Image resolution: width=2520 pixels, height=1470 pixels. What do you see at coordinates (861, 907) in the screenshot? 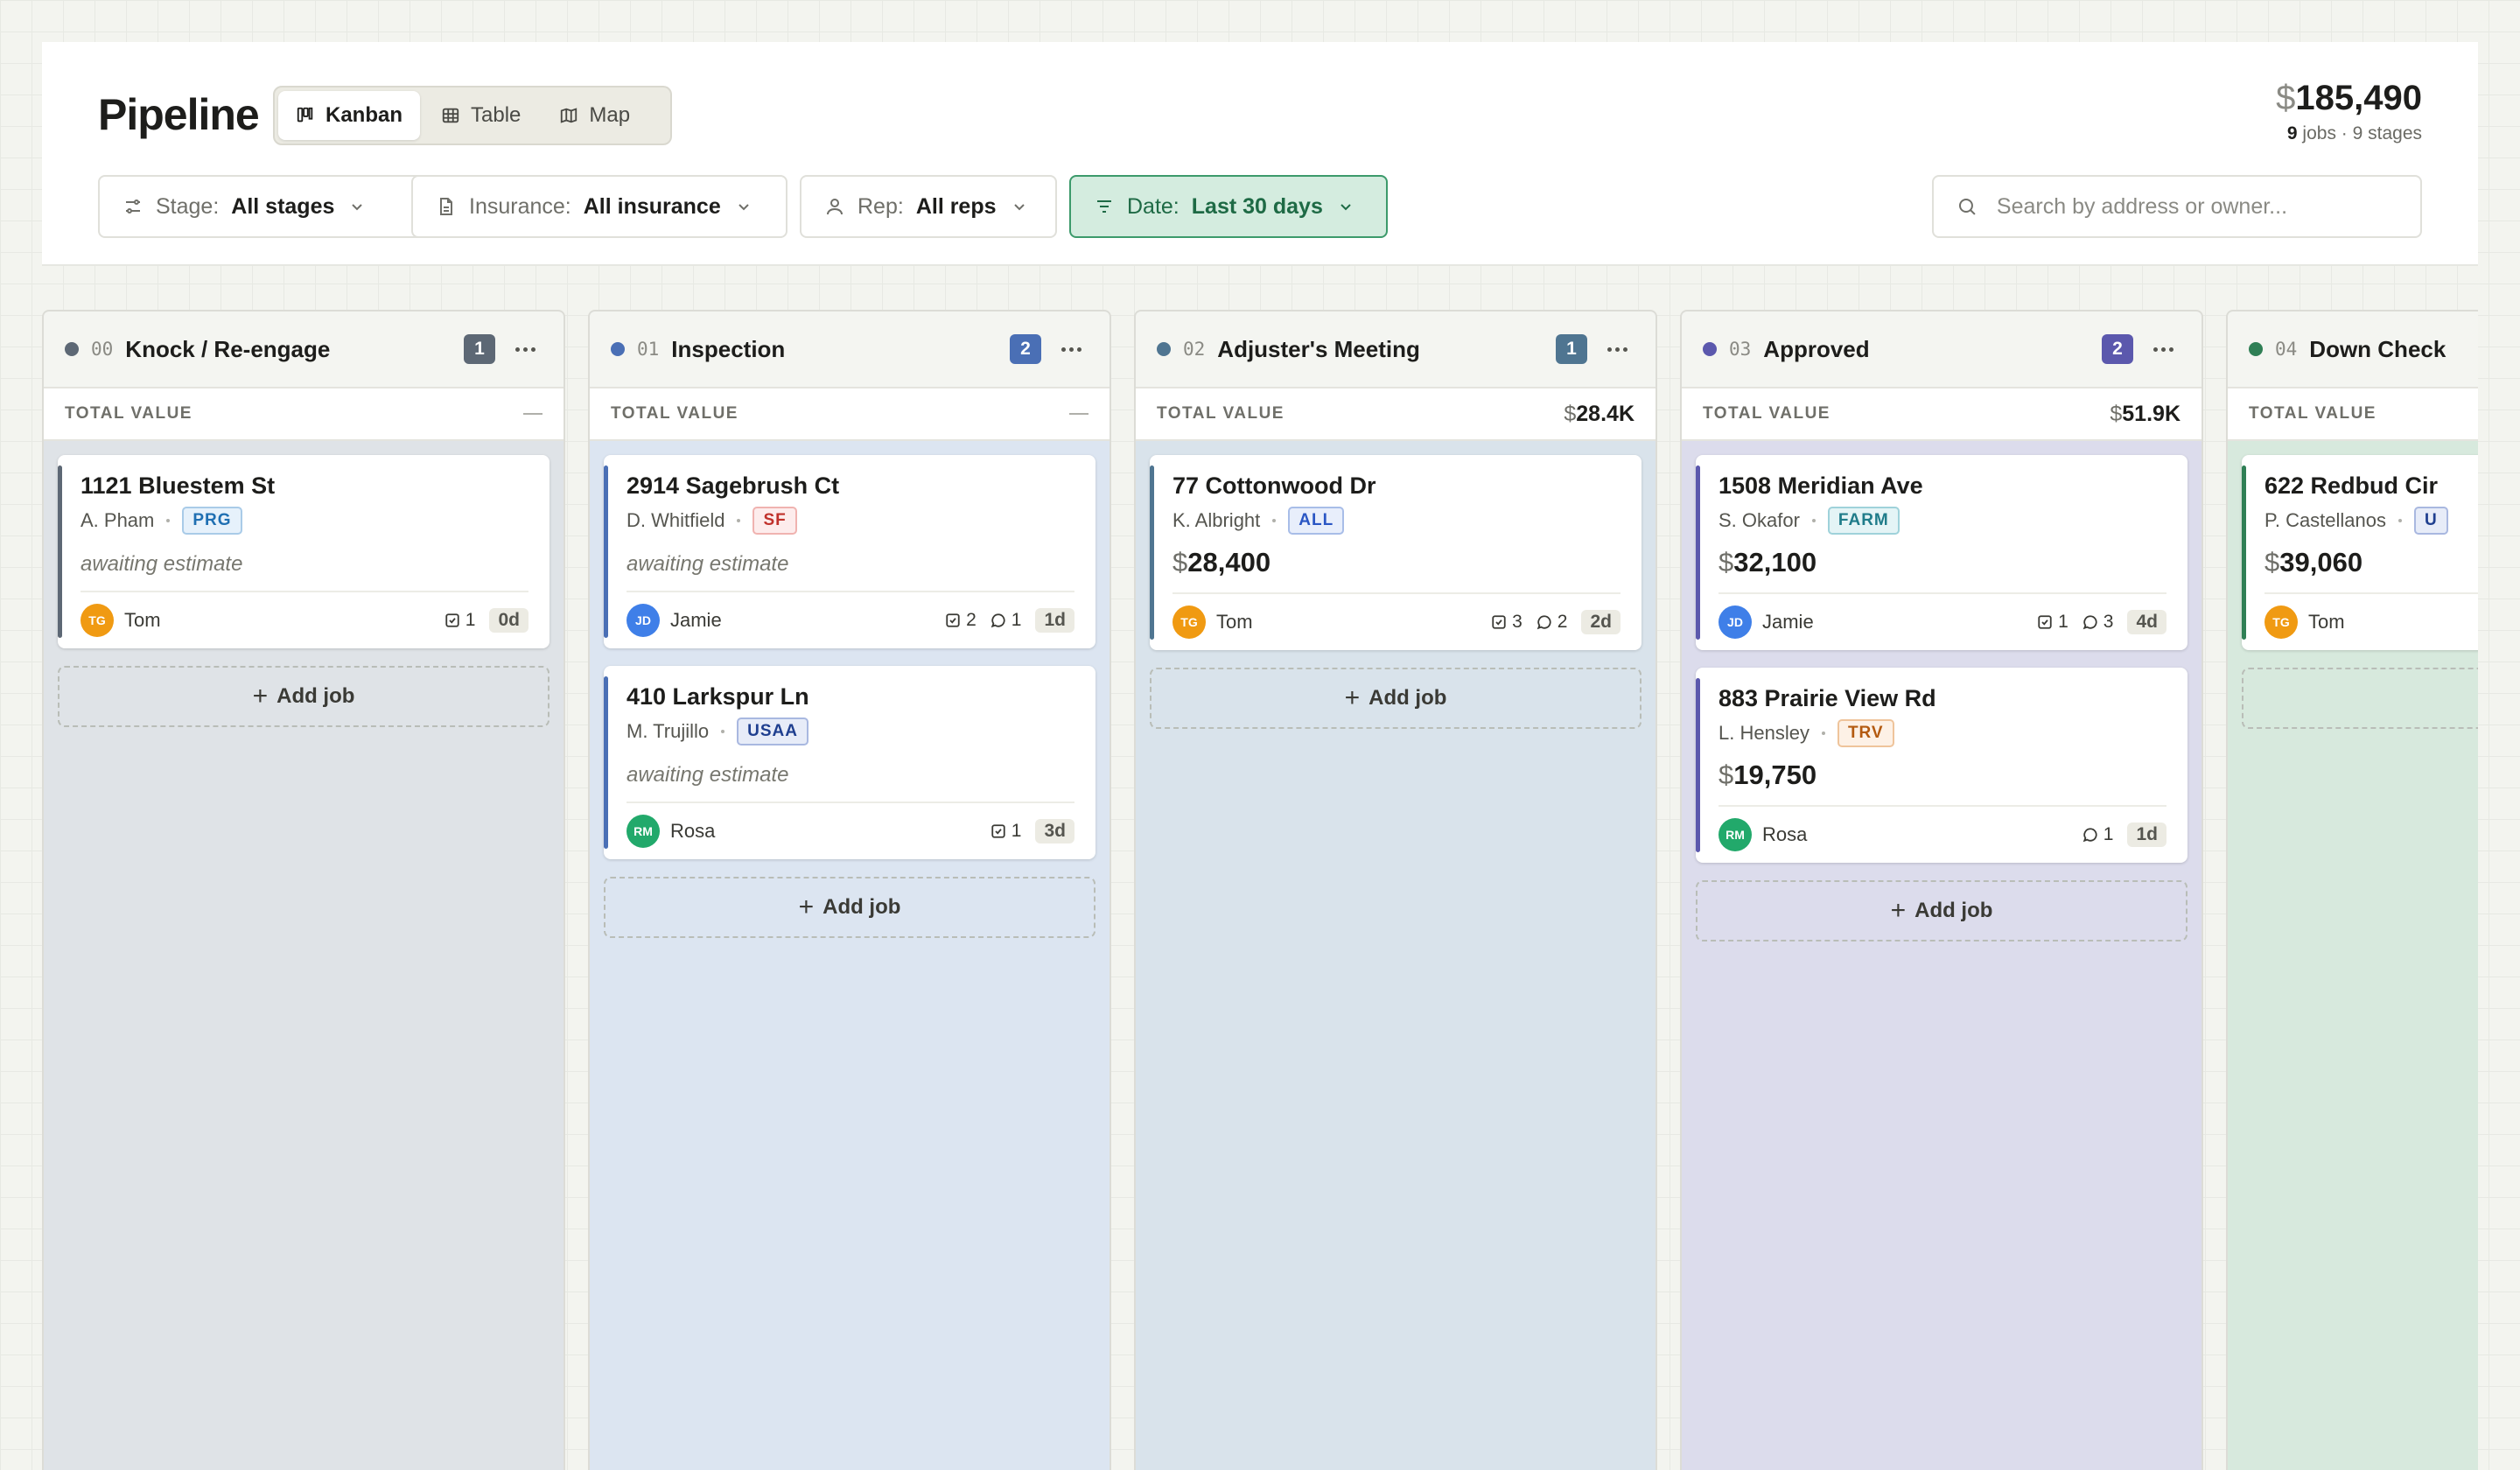
I see `add-job-label: Add job` at bounding box center [861, 907].